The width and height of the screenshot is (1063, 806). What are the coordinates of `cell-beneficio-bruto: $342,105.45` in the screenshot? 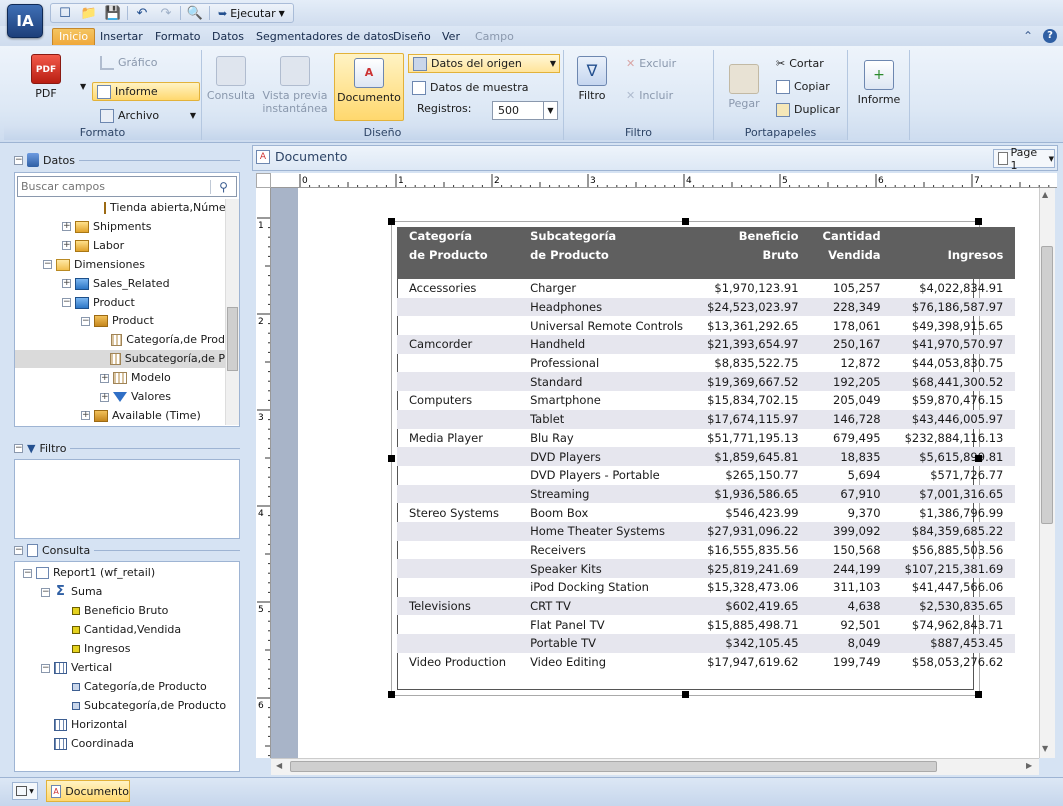 It's located at (753, 643).